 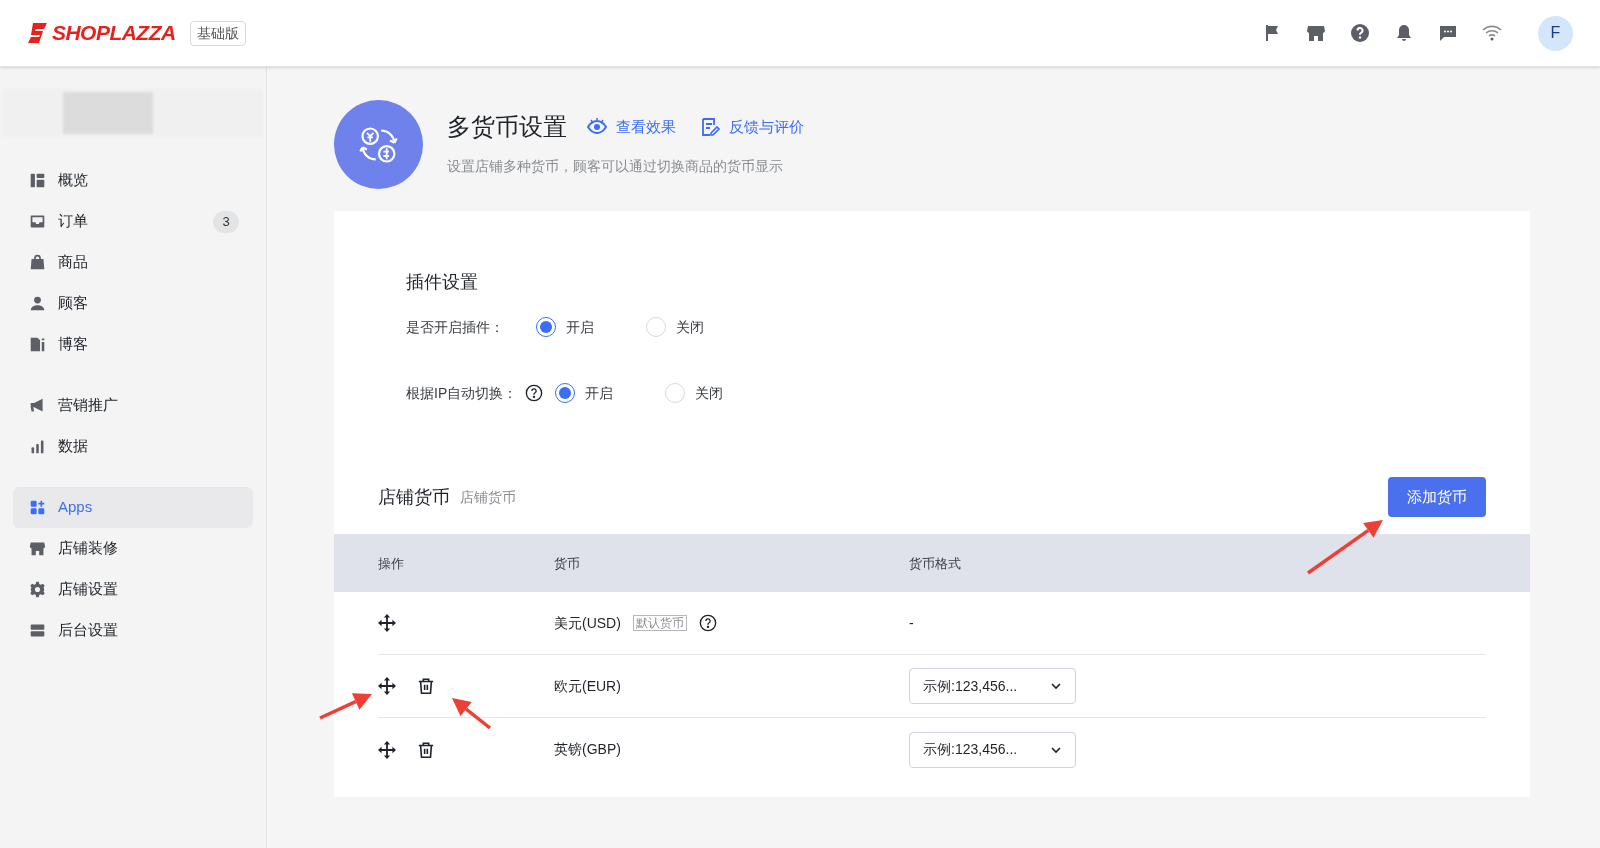 What do you see at coordinates (1056, 686) in the screenshot?
I see `chevron-down-icon` at bounding box center [1056, 686].